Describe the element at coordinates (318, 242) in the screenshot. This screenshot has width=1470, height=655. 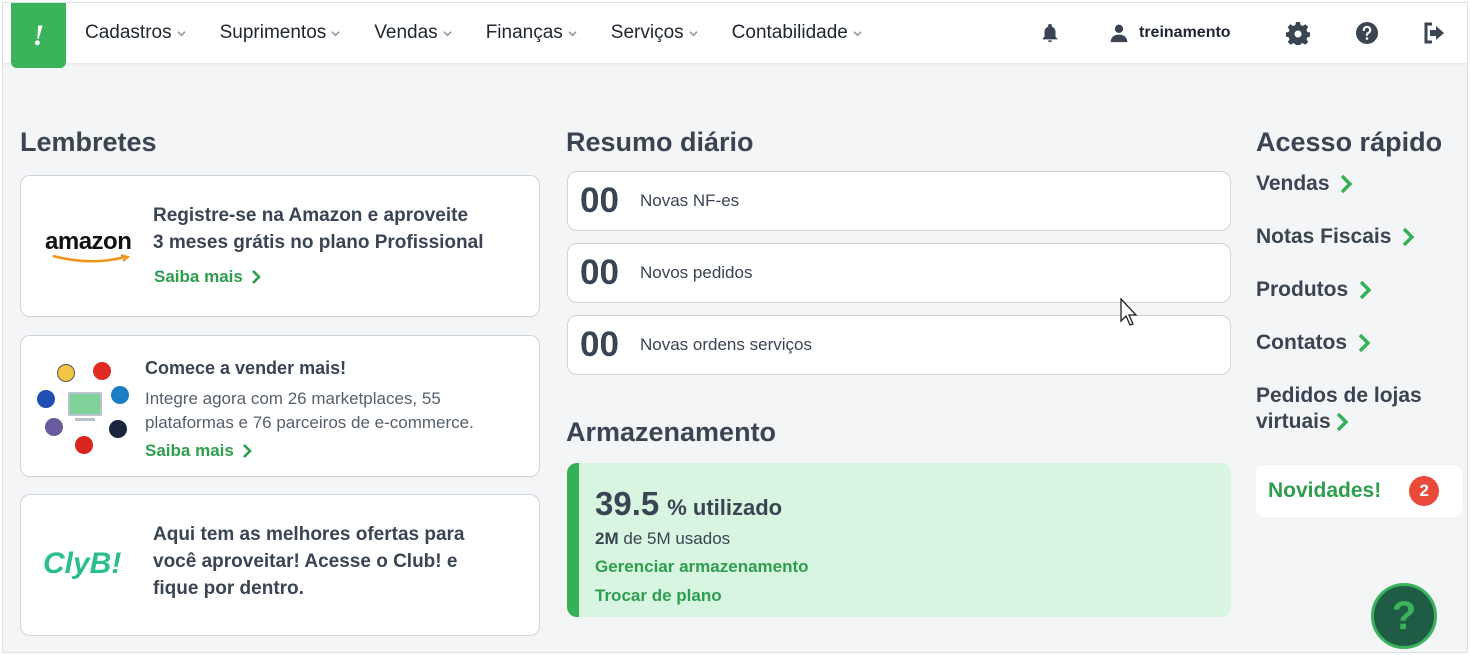
I see `amazon-text-line2: 3 meses grátis no plano Profissional` at that location.